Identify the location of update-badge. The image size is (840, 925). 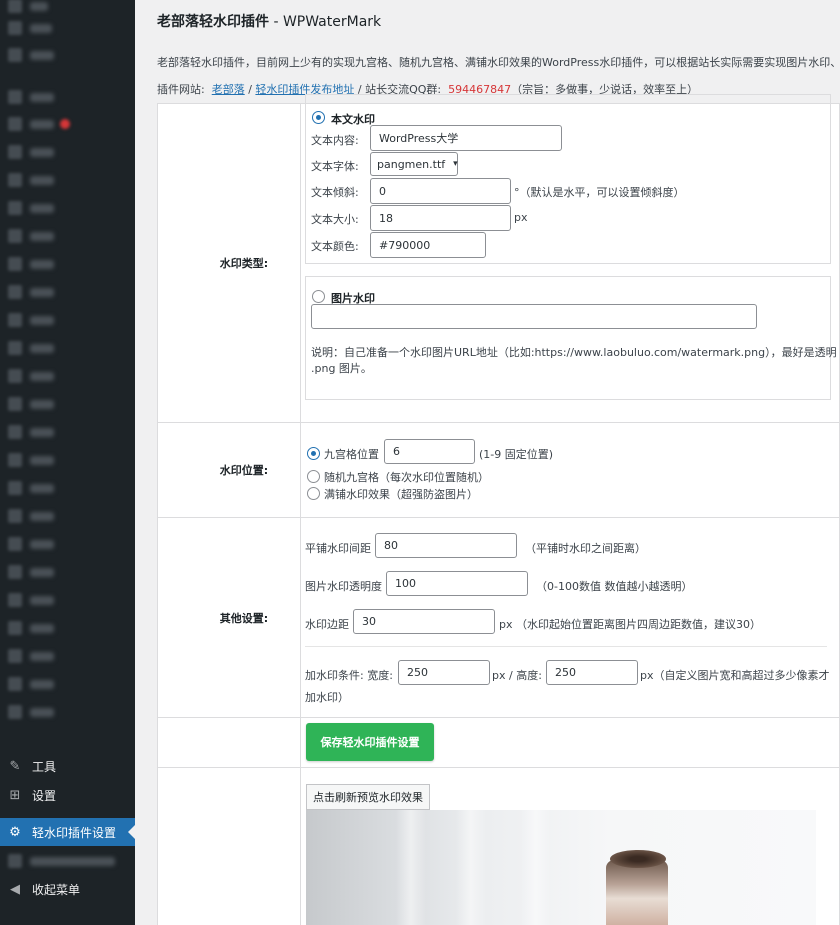
(65, 124).